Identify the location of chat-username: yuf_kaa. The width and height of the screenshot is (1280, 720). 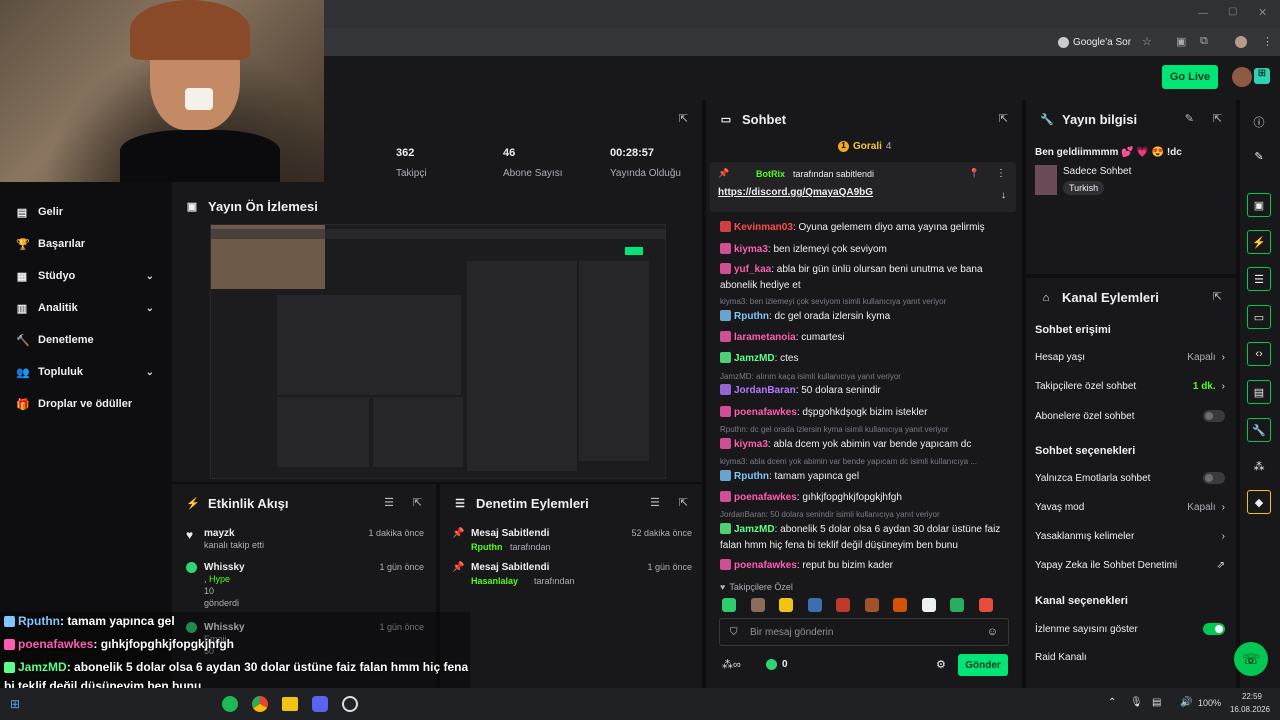
(752, 269).